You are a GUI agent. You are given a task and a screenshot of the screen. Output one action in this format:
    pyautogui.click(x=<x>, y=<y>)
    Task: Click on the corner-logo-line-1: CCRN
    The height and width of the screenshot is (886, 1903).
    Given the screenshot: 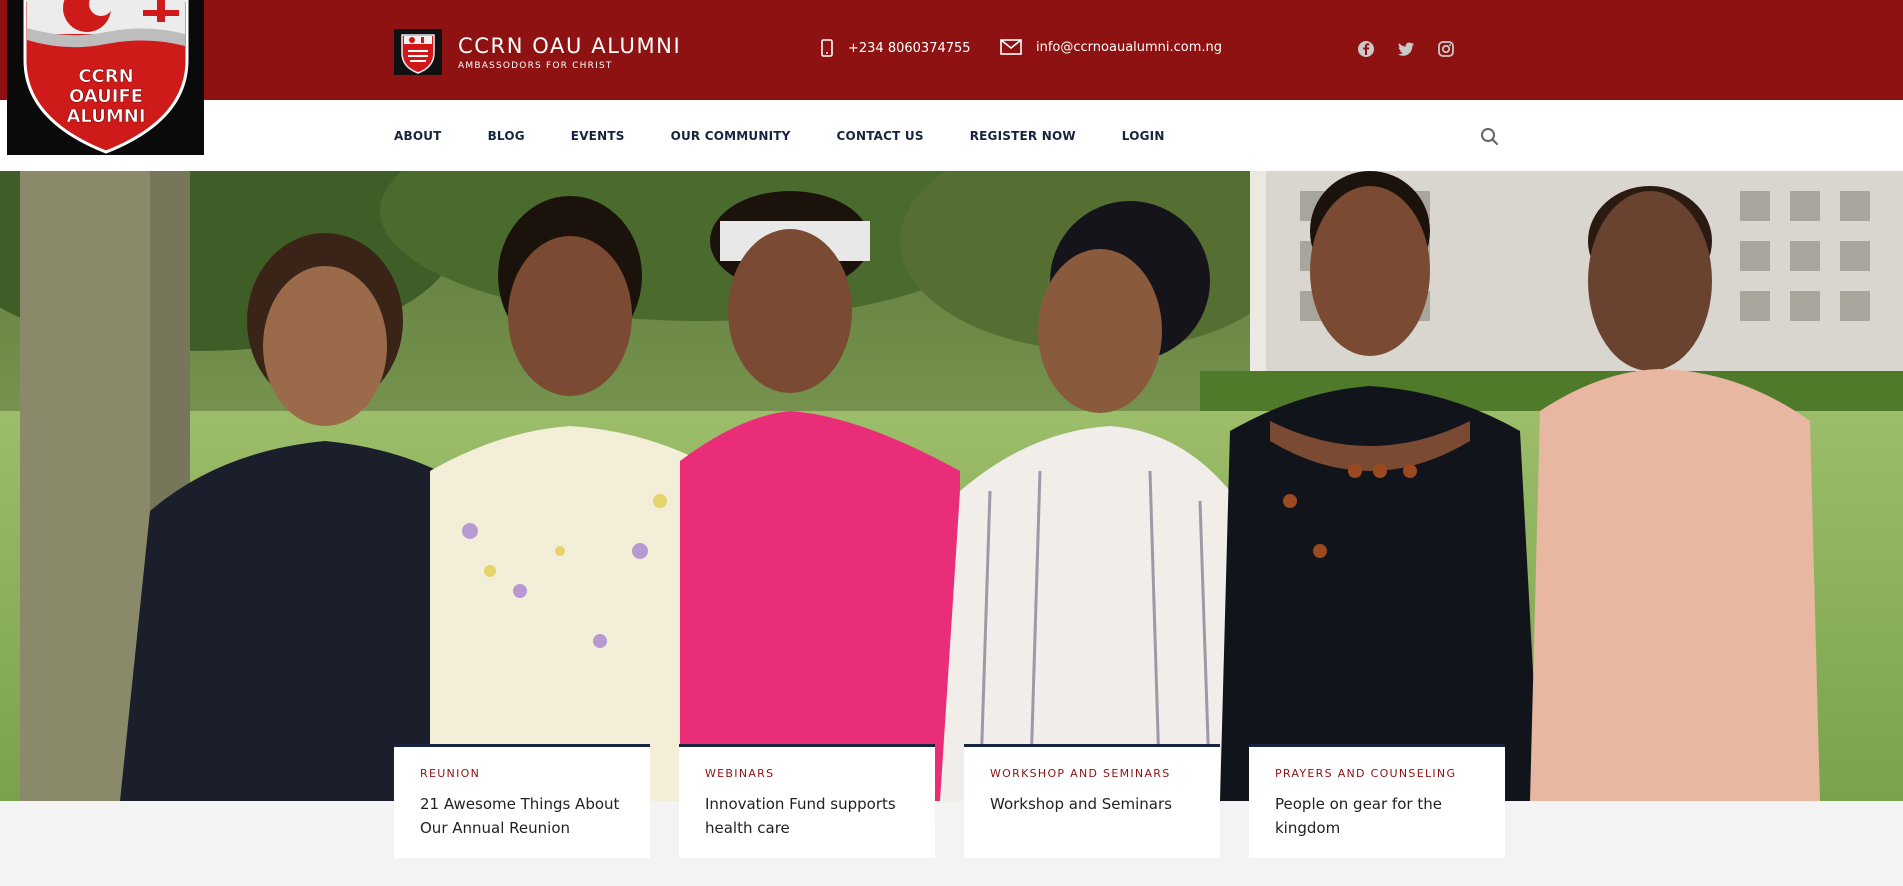 What is the action you would take?
    pyautogui.click(x=105, y=76)
    